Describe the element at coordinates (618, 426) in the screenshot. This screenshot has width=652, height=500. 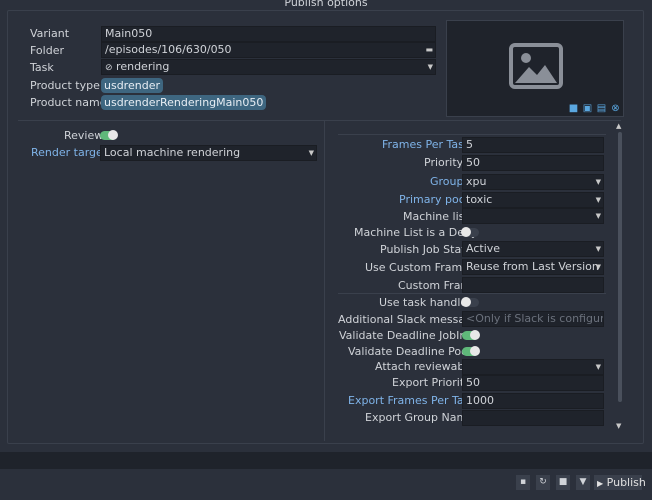
I see `scroll-down-icon: ▼` at that location.